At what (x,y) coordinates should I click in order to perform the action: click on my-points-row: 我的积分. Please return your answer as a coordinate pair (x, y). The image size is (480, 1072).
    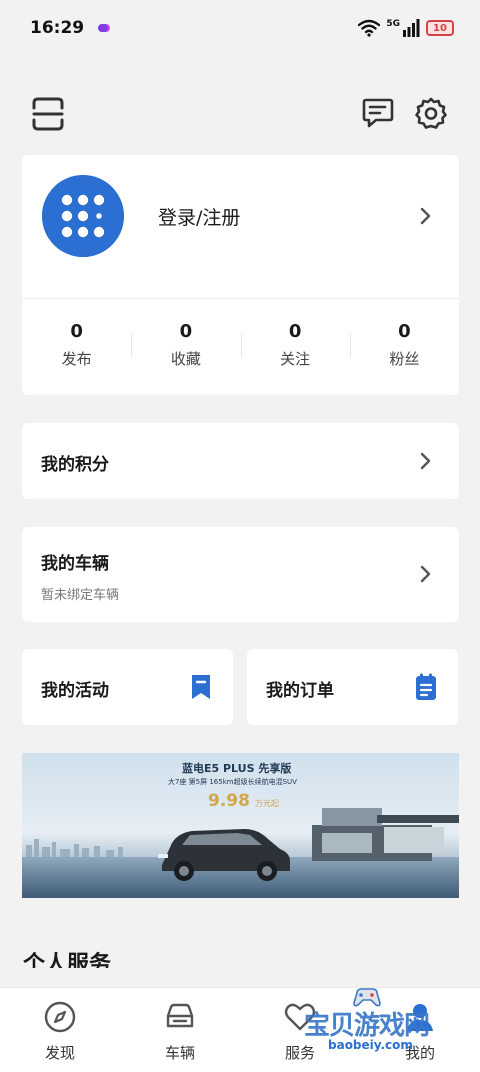
    Looking at the image, I should click on (240, 461).